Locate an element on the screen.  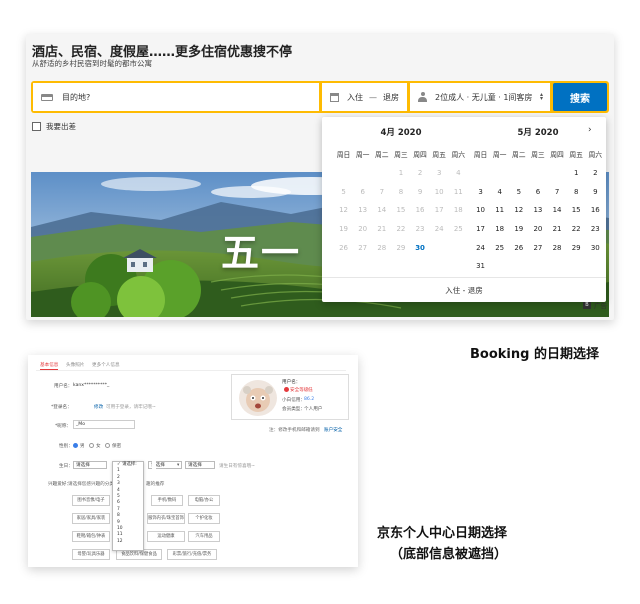
tab-avatar: 头像照片 is located at coordinates (75, 365).